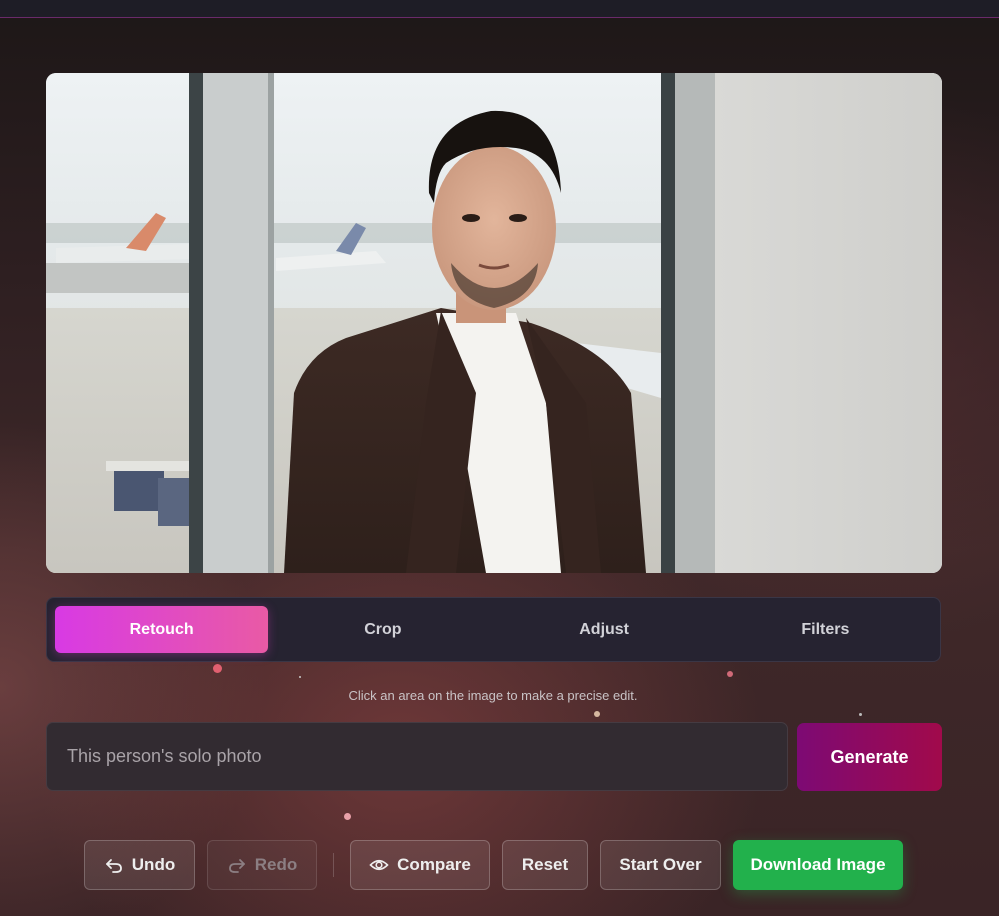  I want to click on toolbar-divider, so click(333, 865).